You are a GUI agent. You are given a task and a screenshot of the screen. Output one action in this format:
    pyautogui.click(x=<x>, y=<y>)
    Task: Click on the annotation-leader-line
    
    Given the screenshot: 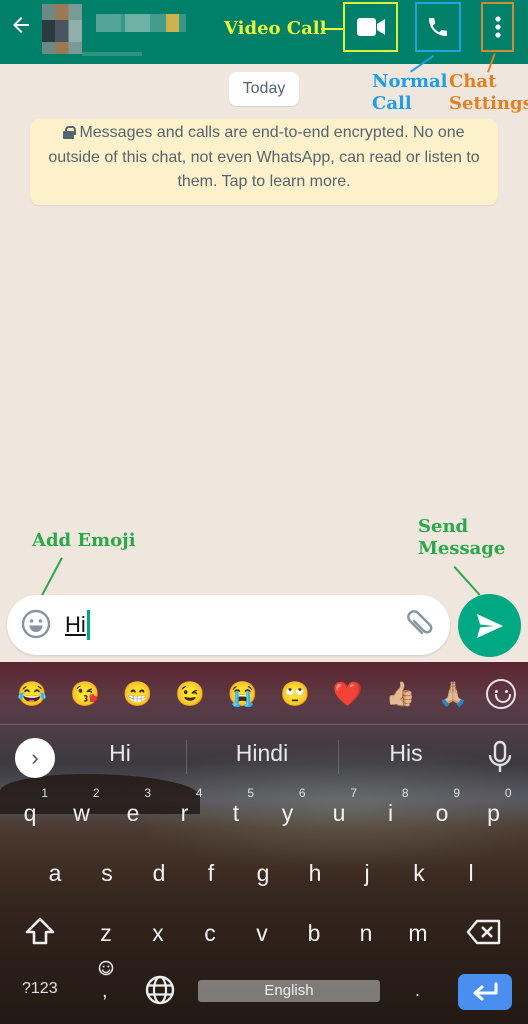 What is the action you would take?
    pyautogui.click(x=467, y=581)
    